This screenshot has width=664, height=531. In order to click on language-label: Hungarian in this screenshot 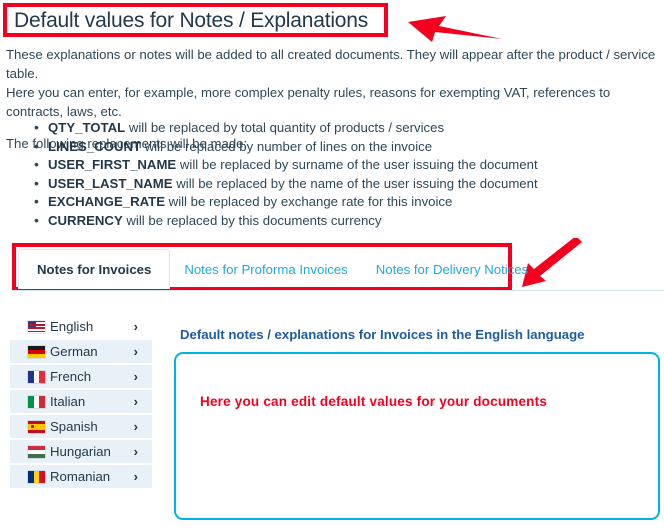, I will do `click(80, 451)`.